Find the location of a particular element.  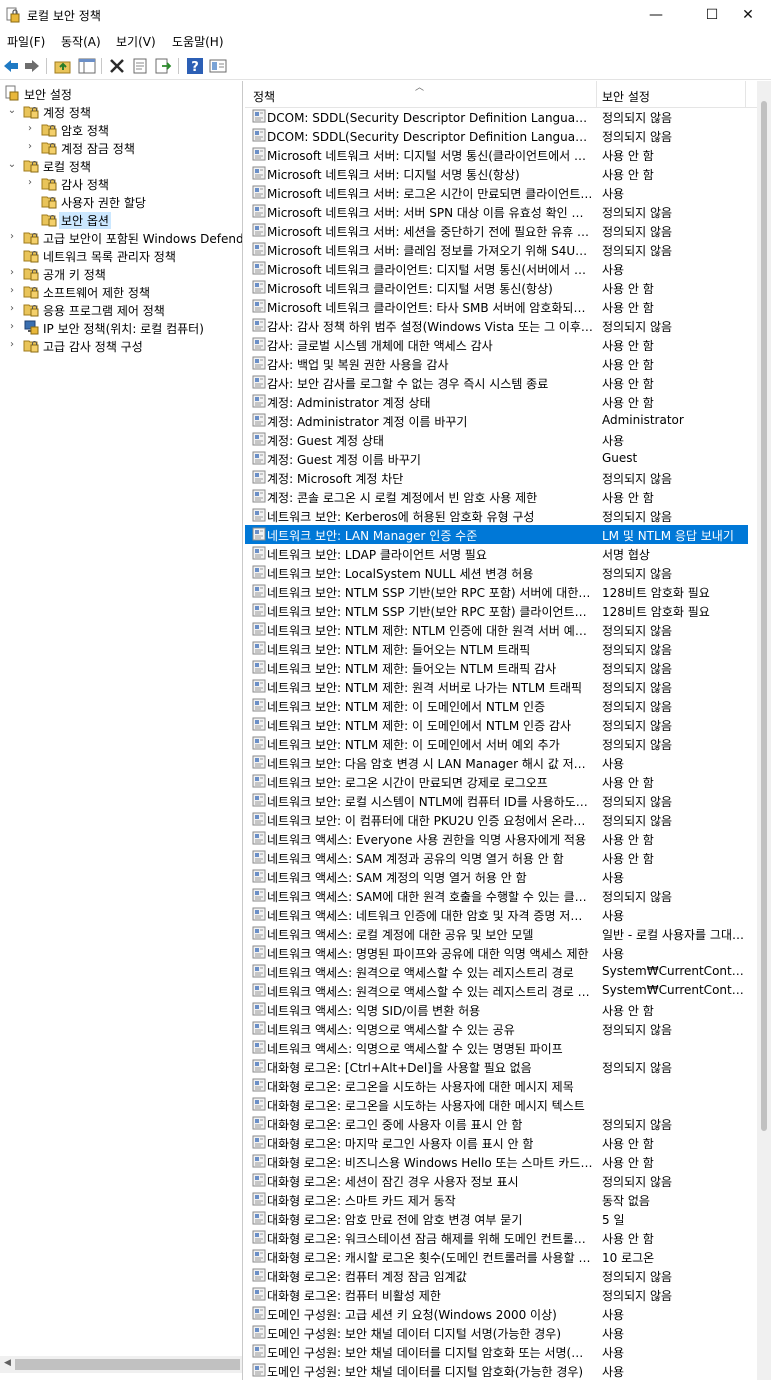

policy-row: 계정: Guest 계정 이름 바꾸기 Guest is located at coordinates (496, 458).